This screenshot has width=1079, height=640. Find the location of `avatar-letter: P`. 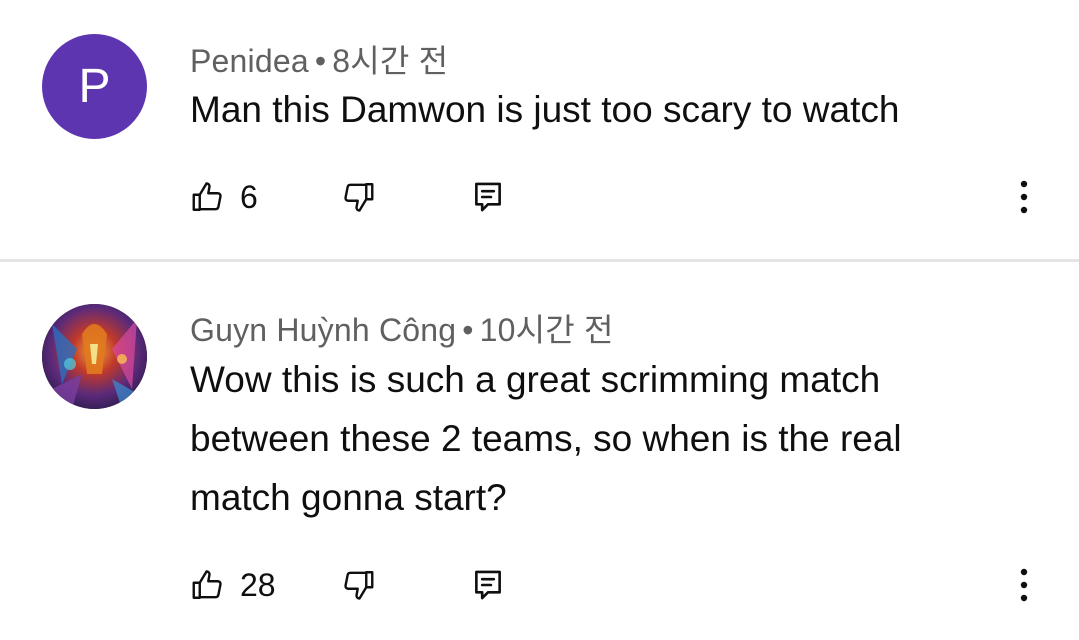

avatar-letter: P is located at coordinates (94, 86).